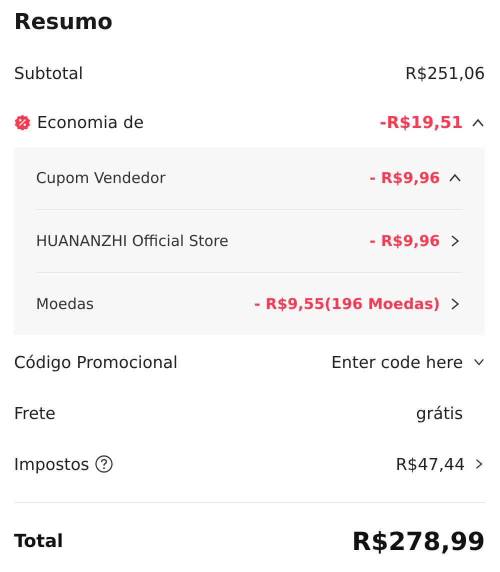 The height and width of the screenshot is (572, 500). What do you see at coordinates (479, 464) in the screenshot?
I see `chevron-right-button` at bounding box center [479, 464].